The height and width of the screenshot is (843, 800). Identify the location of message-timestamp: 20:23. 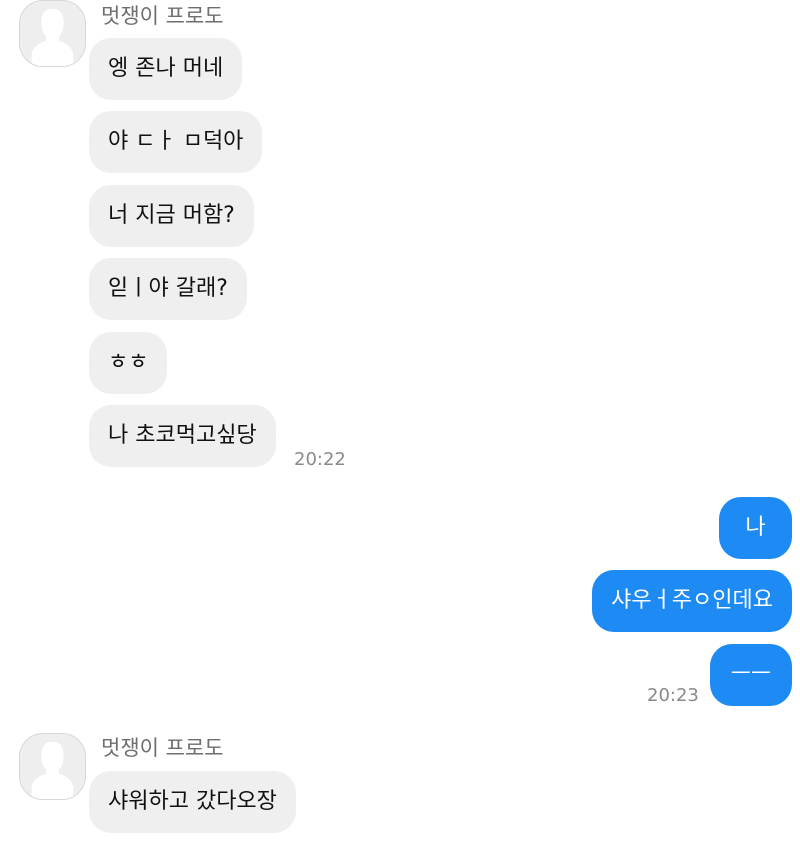
(673, 695).